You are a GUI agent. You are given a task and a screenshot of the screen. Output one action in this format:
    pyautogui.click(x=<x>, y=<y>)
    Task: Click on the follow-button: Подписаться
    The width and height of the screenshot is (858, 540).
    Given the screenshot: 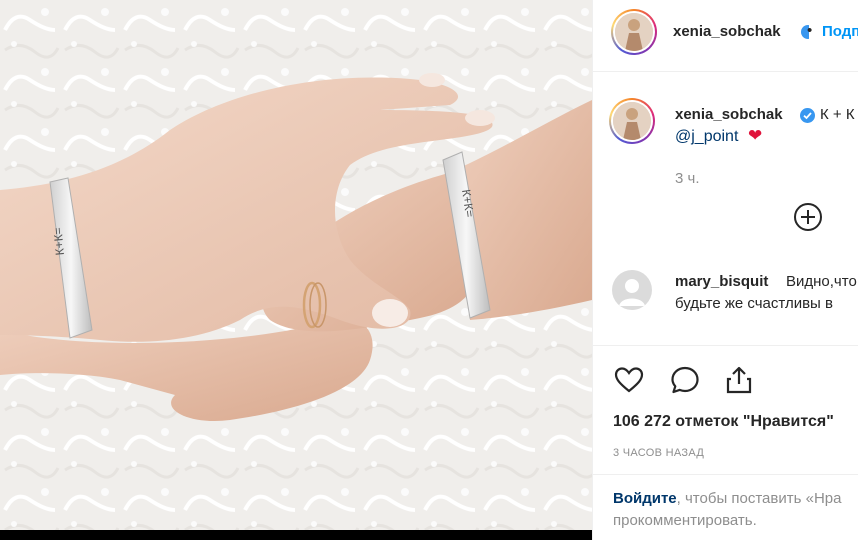 What is the action you would take?
    pyautogui.click(x=840, y=31)
    